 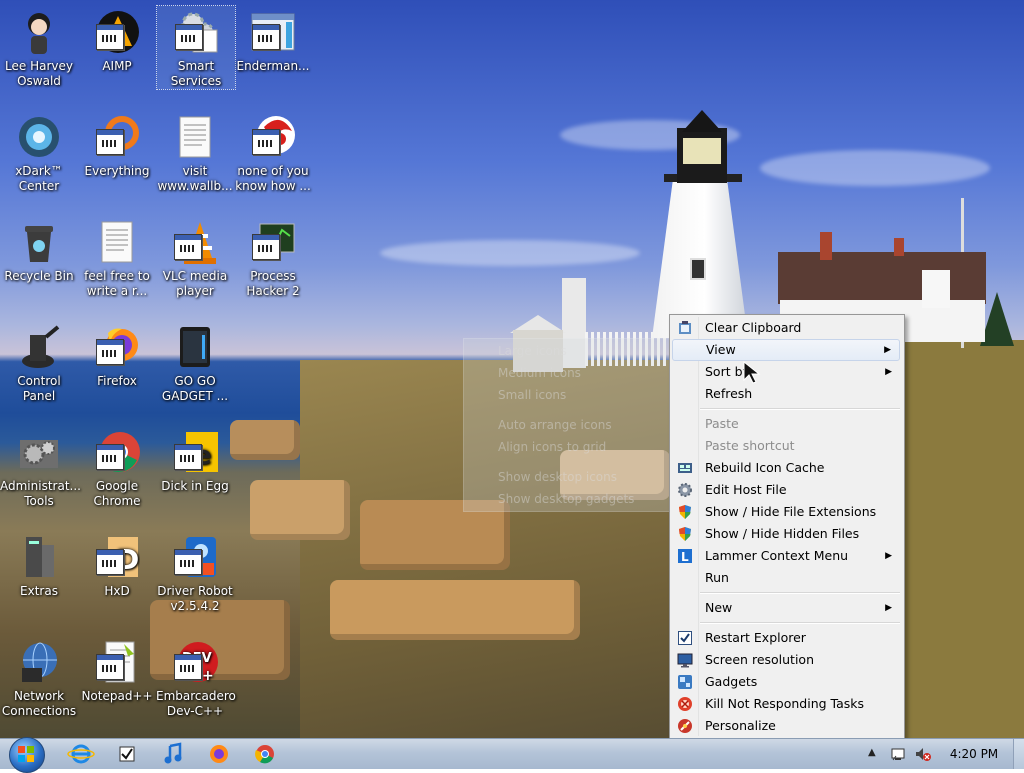 I want to click on show-desktop-button, so click(x=1018, y=754).